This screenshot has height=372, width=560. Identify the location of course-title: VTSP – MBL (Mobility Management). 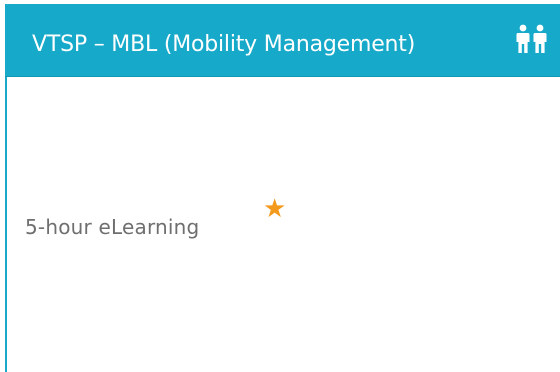
(223, 45).